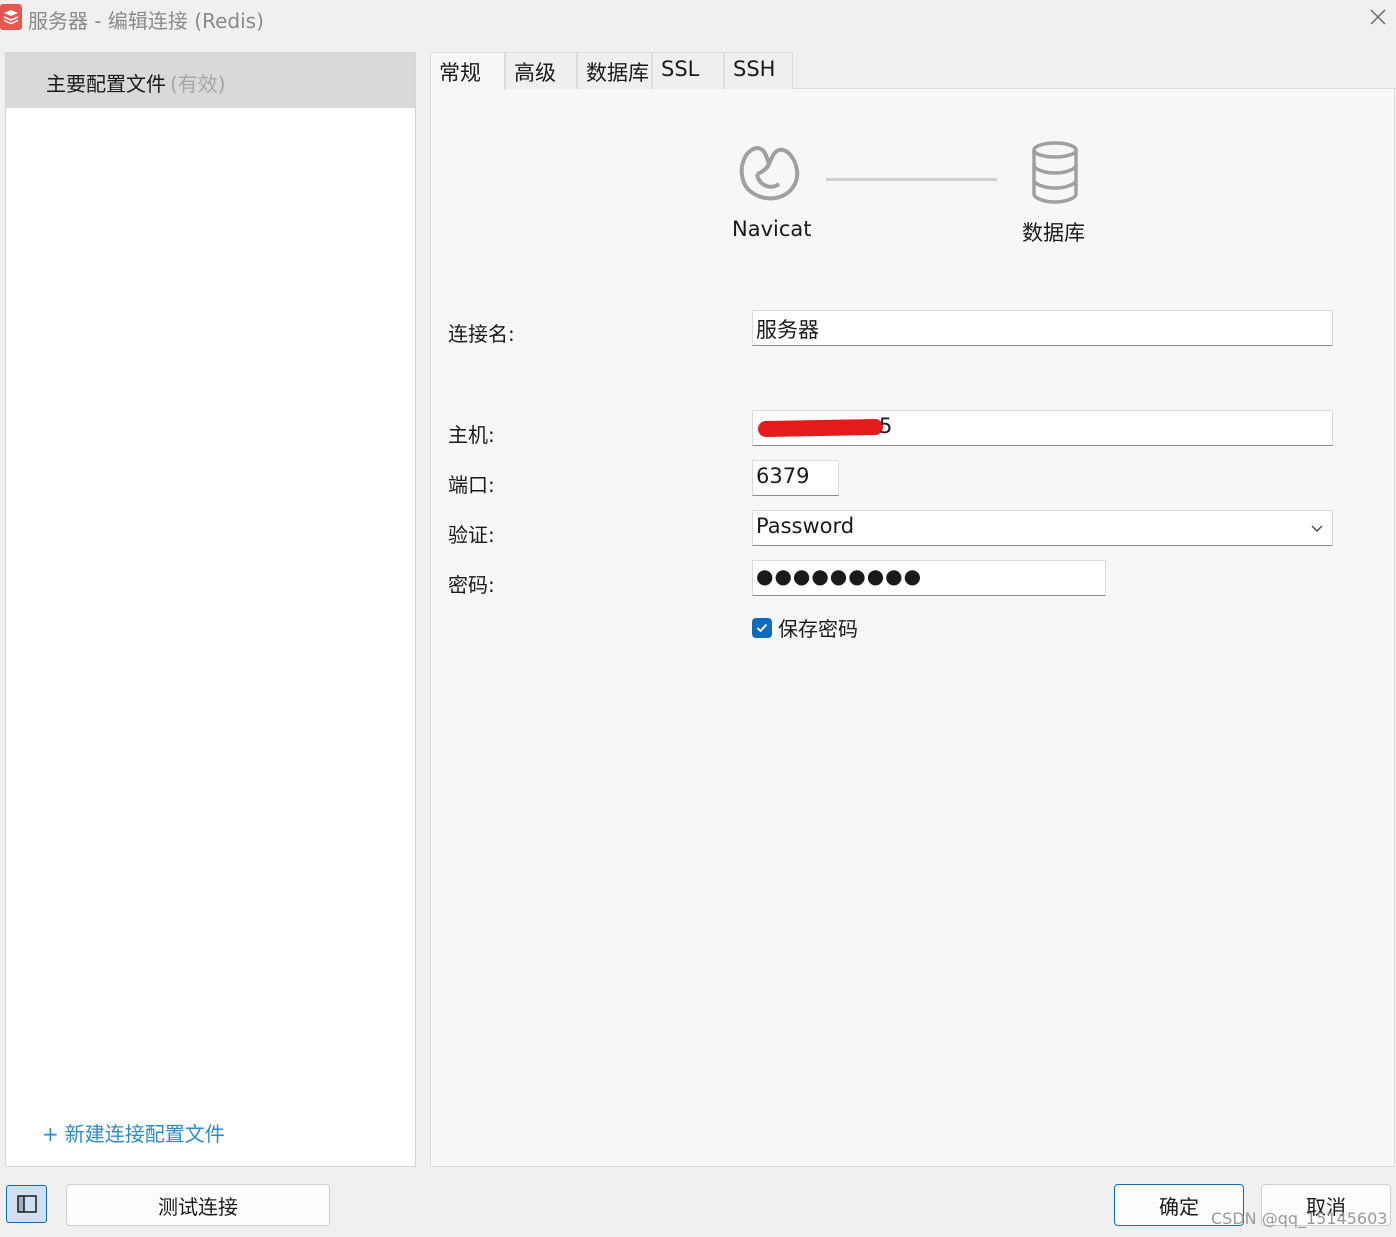 The image size is (1396, 1237). What do you see at coordinates (471, 485) in the screenshot?
I see `port-label: 端口:` at bounding box center [471, 485].